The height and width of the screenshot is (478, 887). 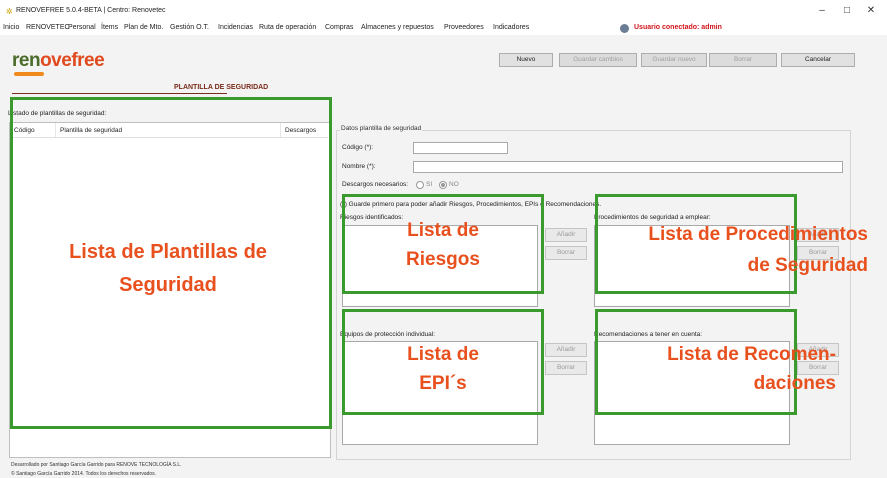 What do you see at coordinates (443, 369) in the screenshot?
I see `epis-annotation-text: Lista de EPI´s` at bounding box center [443, 369].